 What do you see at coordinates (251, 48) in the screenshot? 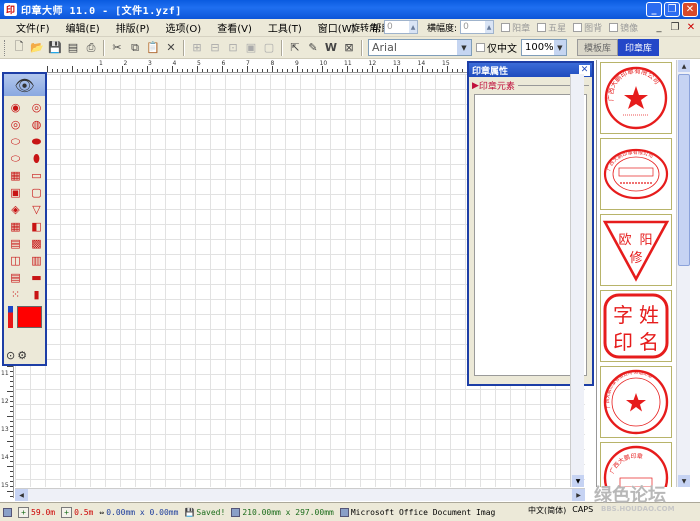
I see `align-page-icon: ▣` at bounding box center [251, 48].